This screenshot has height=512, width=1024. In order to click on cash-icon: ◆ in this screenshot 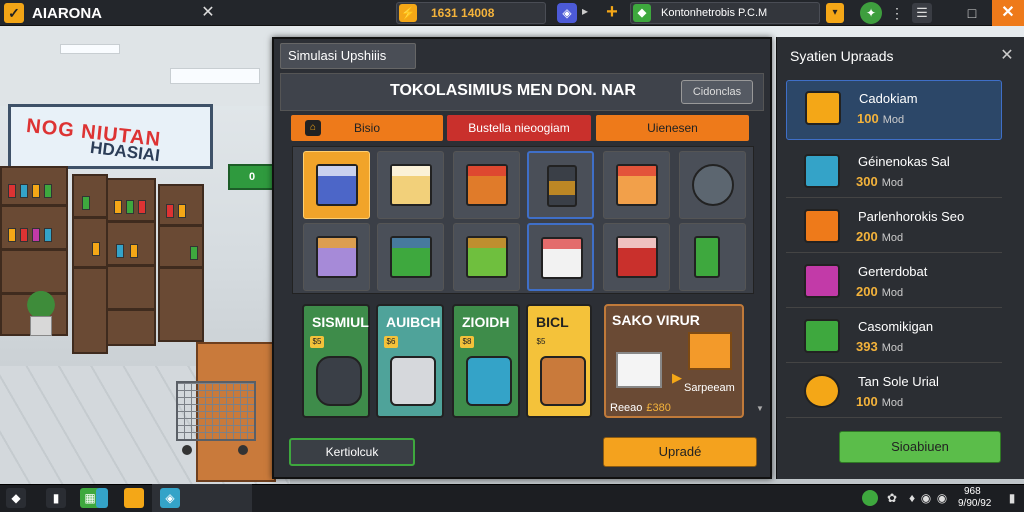, I will do `click(642, 13)`.